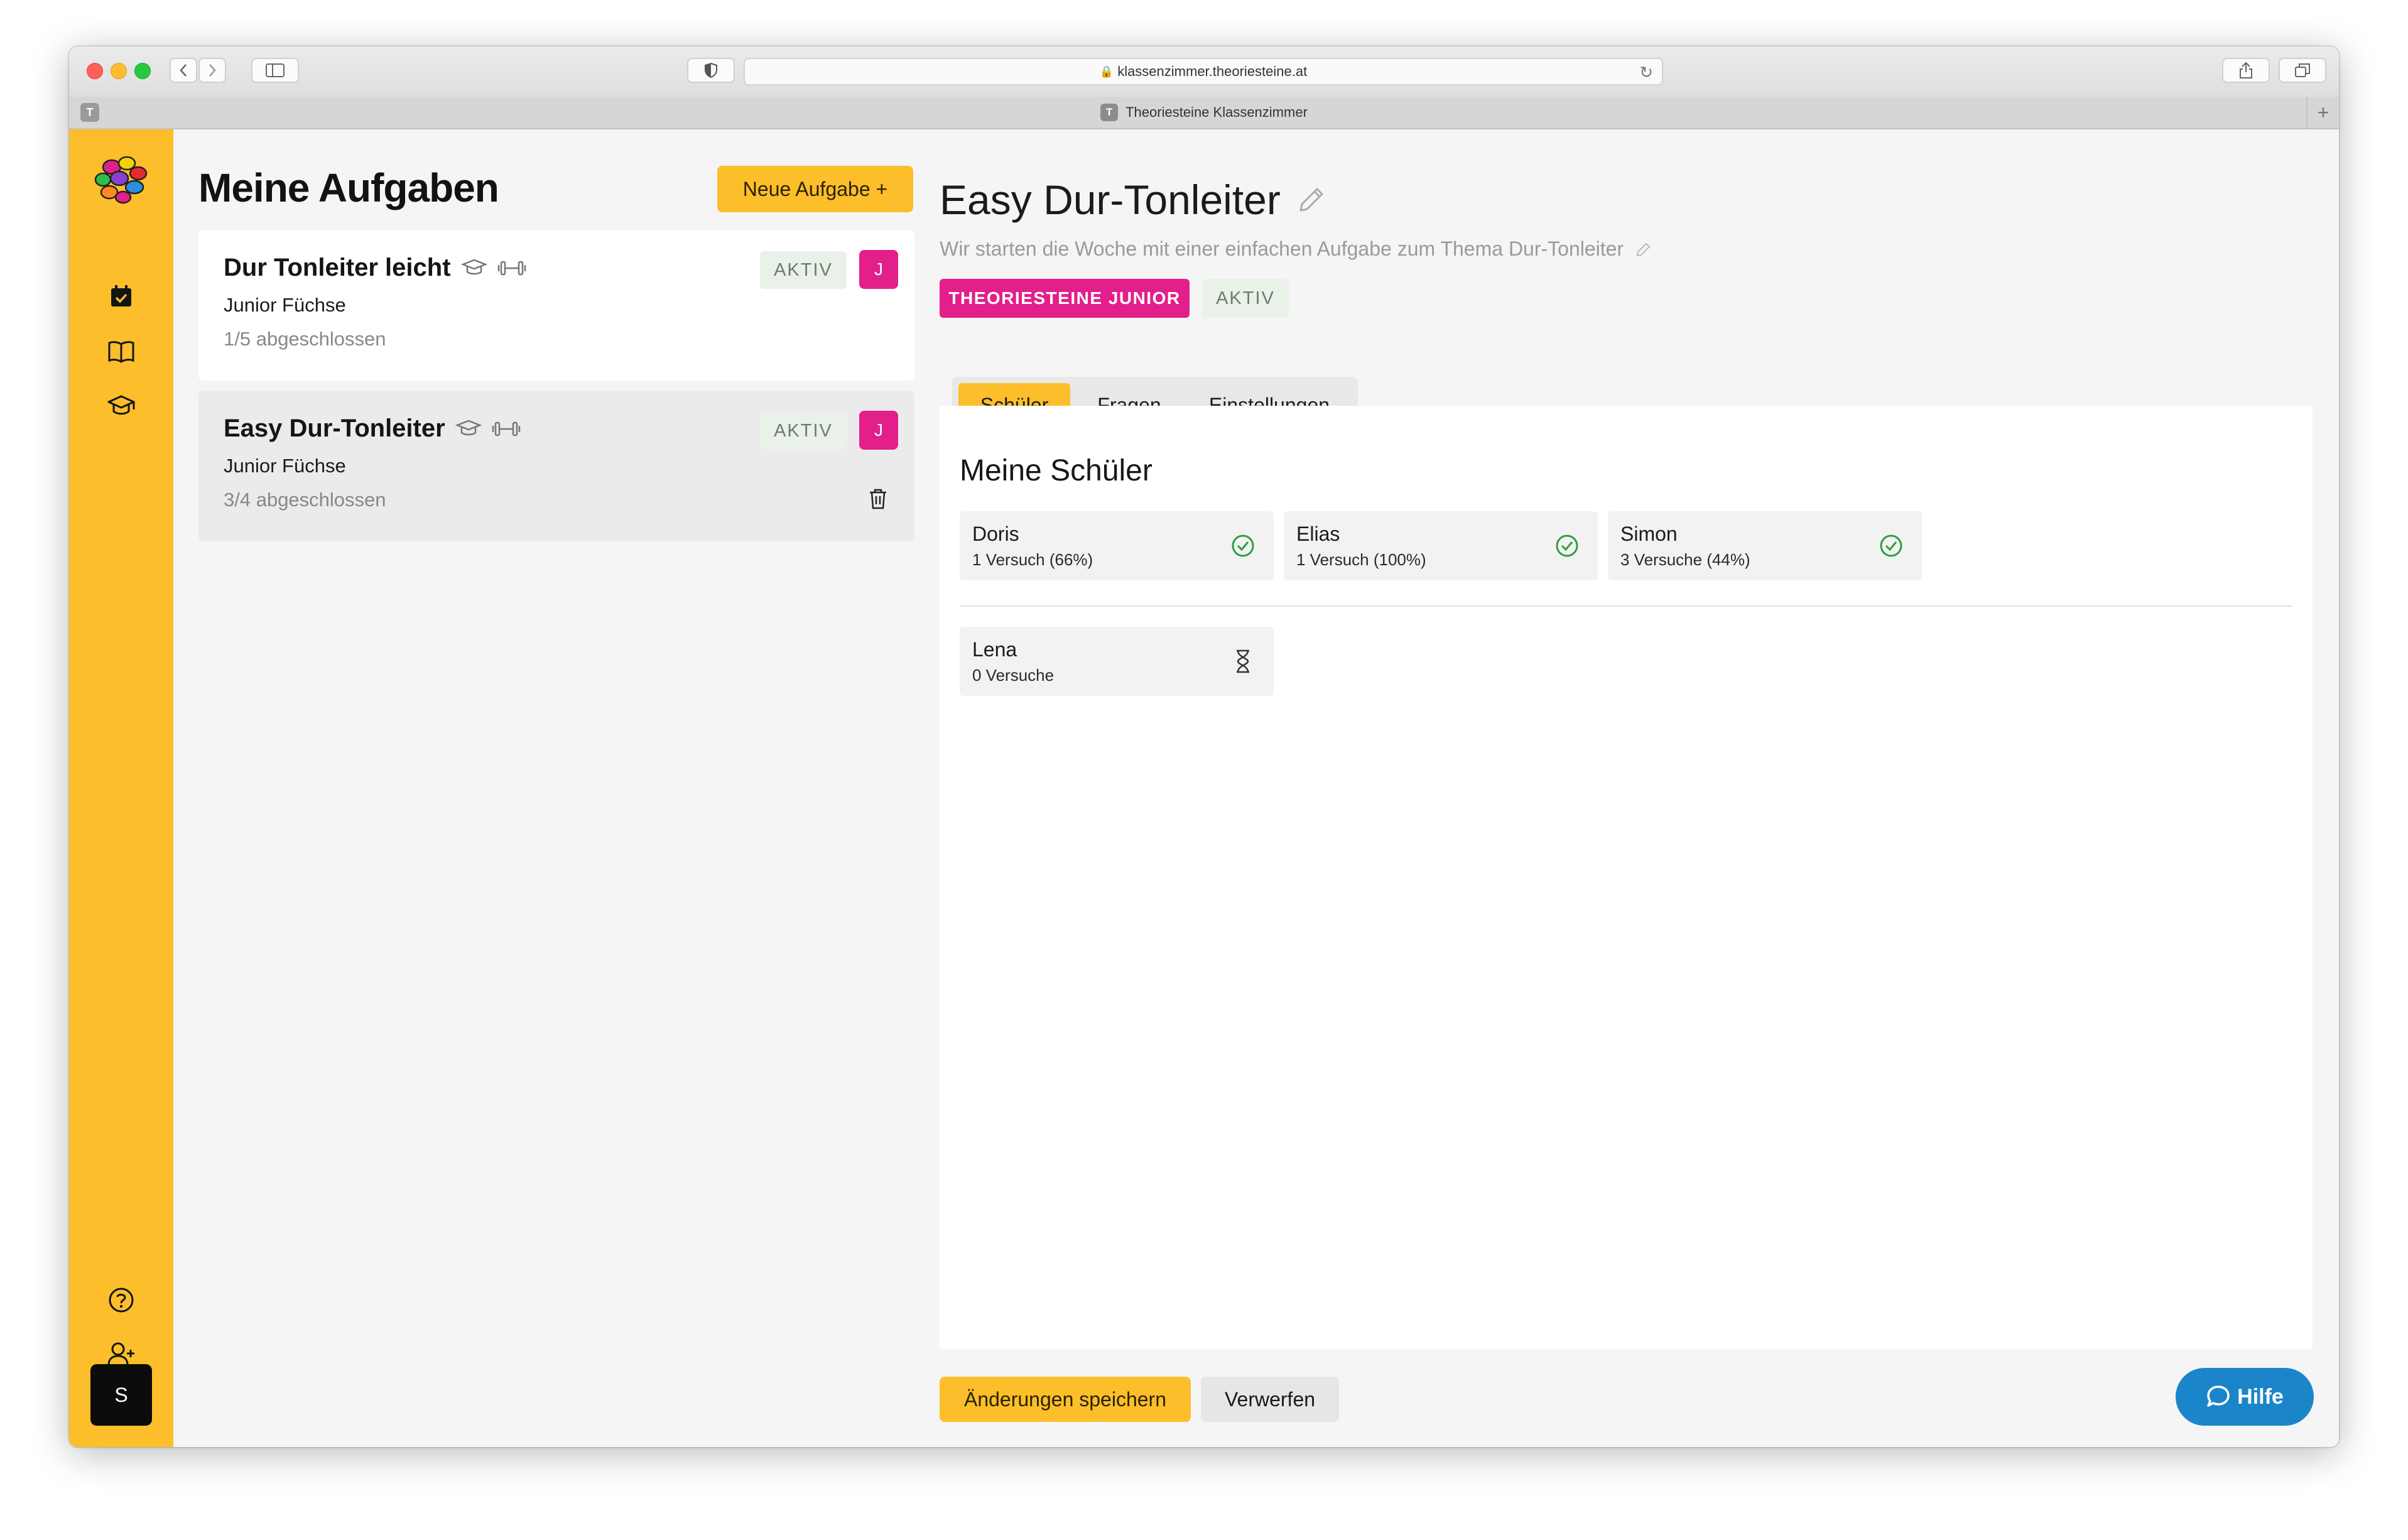 The width and height of the screenshot is (2408, 1540). I want to click on student-name: Doris, so click(995, 534).